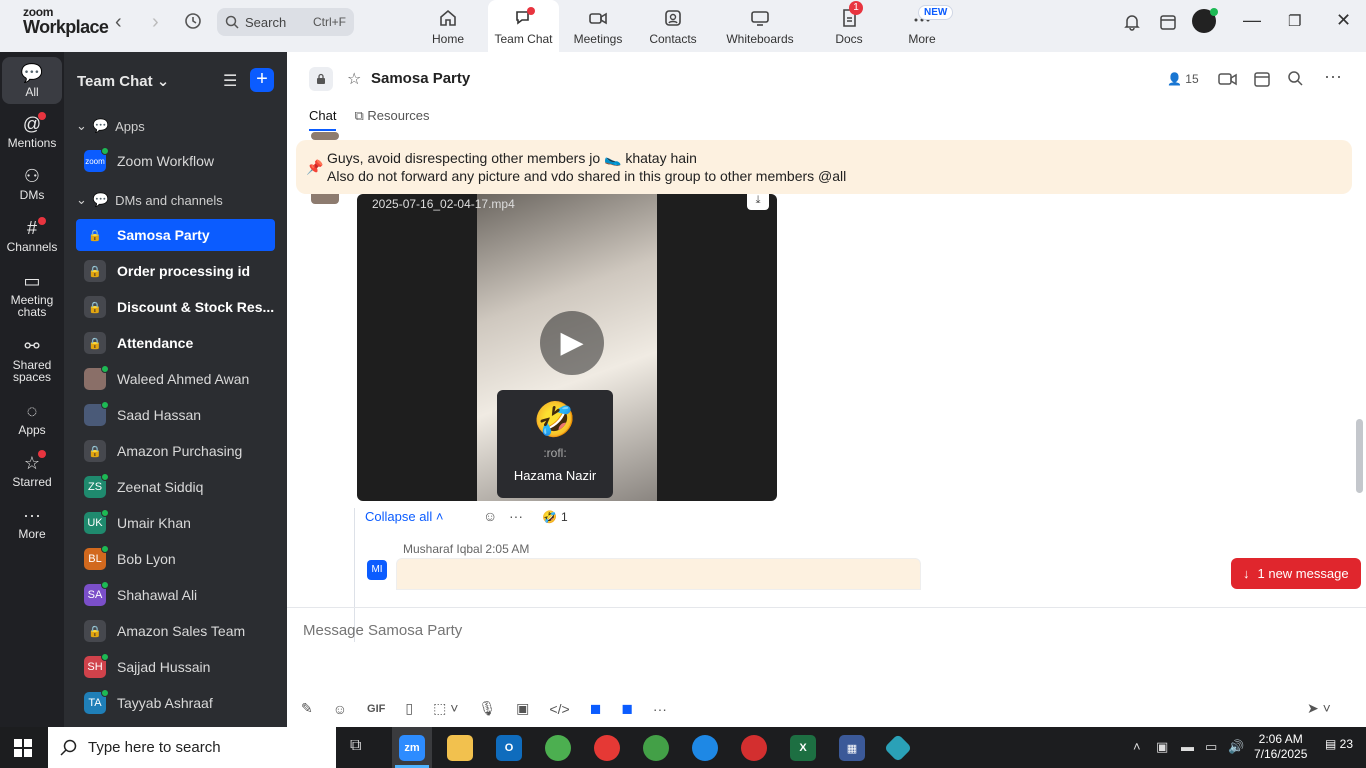 This screenshot has width=1366, height=768. Describe the element at coordinates (1262, 79) in the screenshot. I see `schedule-icon` at that location.